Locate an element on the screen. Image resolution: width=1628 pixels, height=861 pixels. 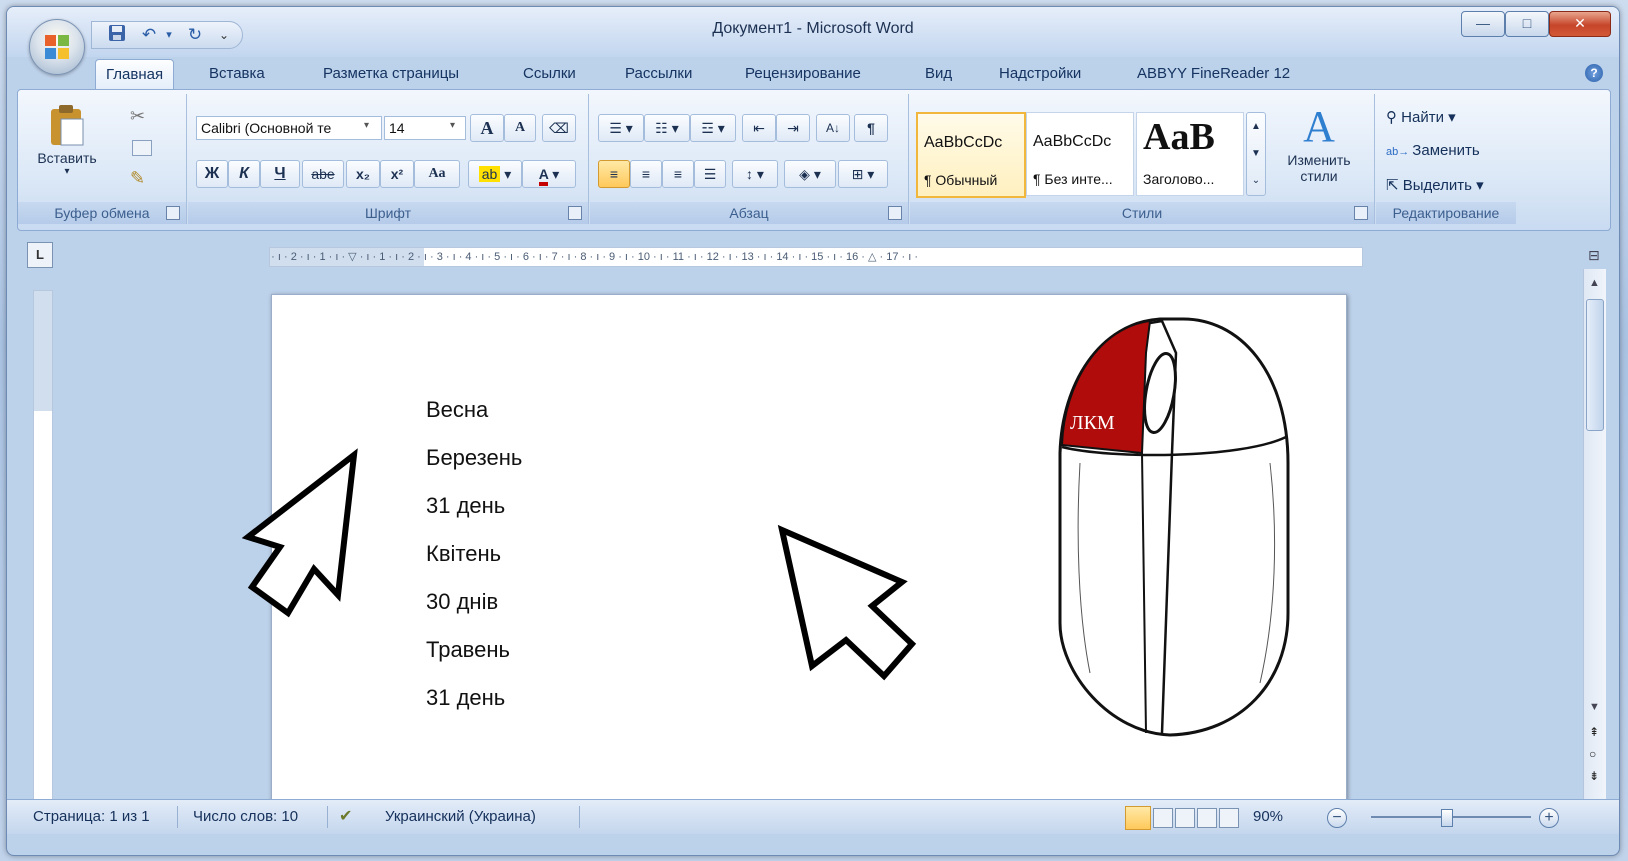
numbering-icon: ☷ ▾ is located at coordinates (667, 128).